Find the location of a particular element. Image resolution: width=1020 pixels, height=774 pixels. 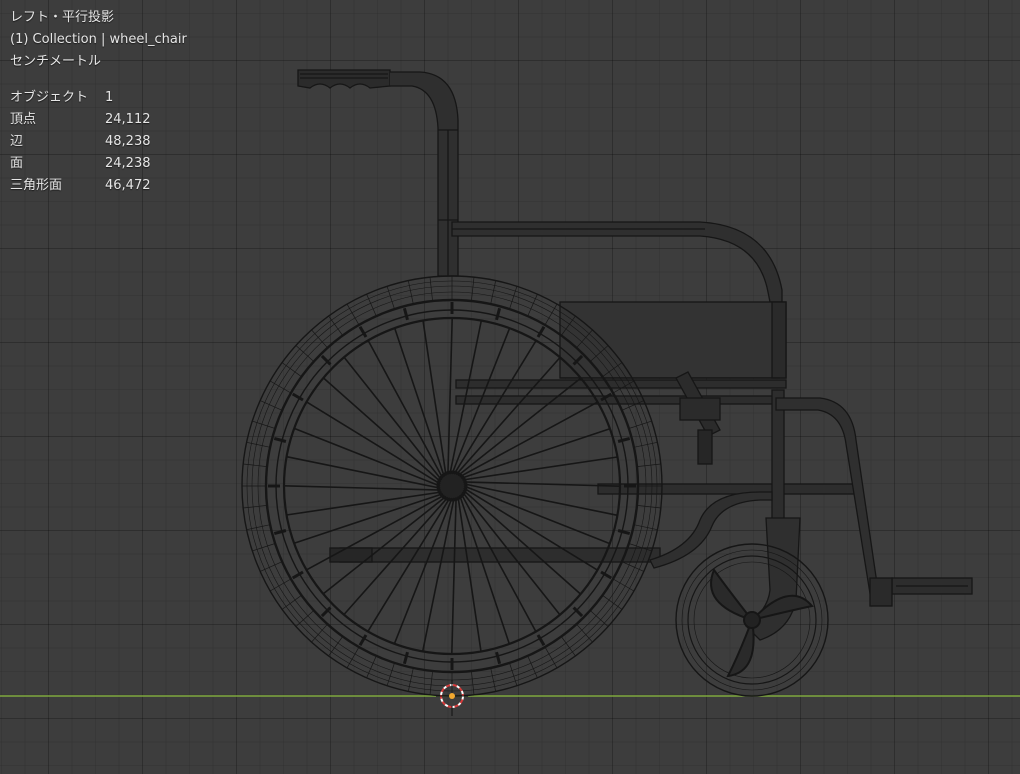

stat-objects: オブジェクト 1 is located at coordinates (98, 98).